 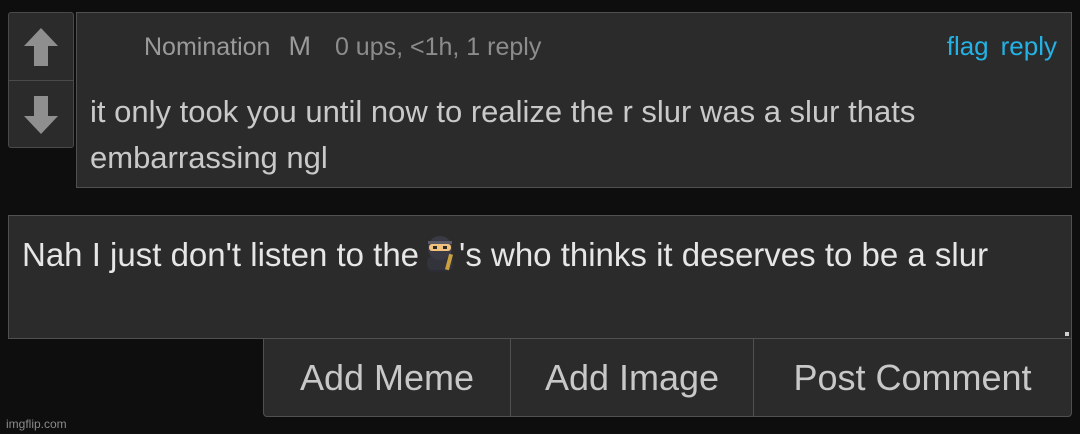 What do you see at coordinates (438, 47) in the screenshot?
I see `comment-stats: 0 ups, <1h, 1 reply` at bounding box center [438, 47].